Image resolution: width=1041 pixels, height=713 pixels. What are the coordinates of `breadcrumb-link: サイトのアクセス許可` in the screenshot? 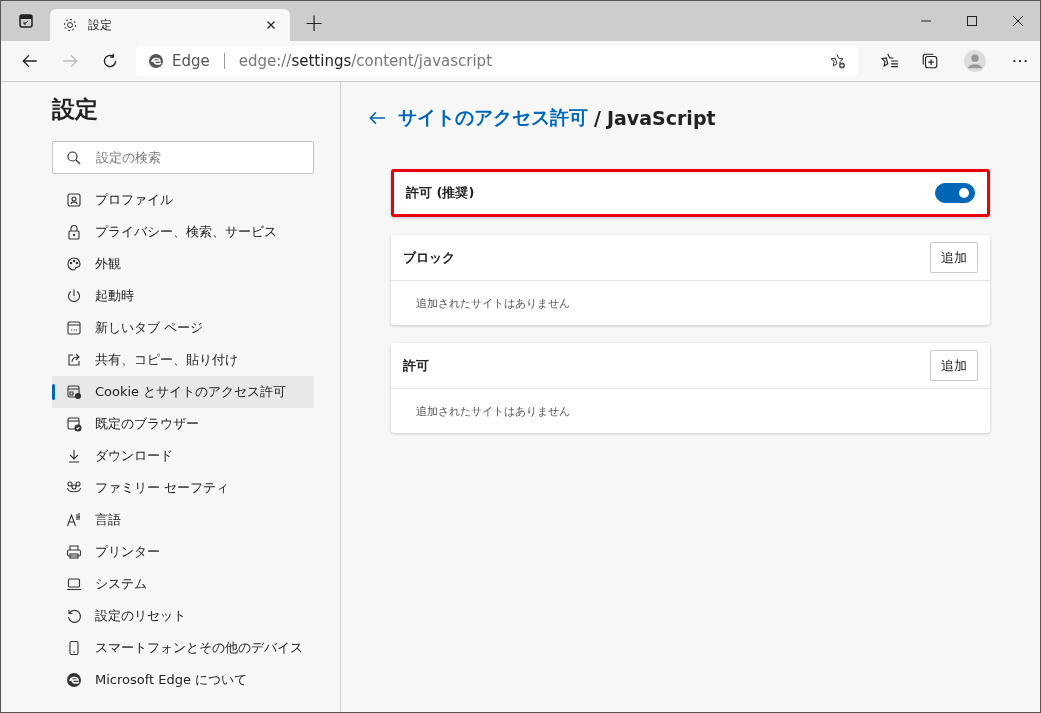 It's located at (493, 118).